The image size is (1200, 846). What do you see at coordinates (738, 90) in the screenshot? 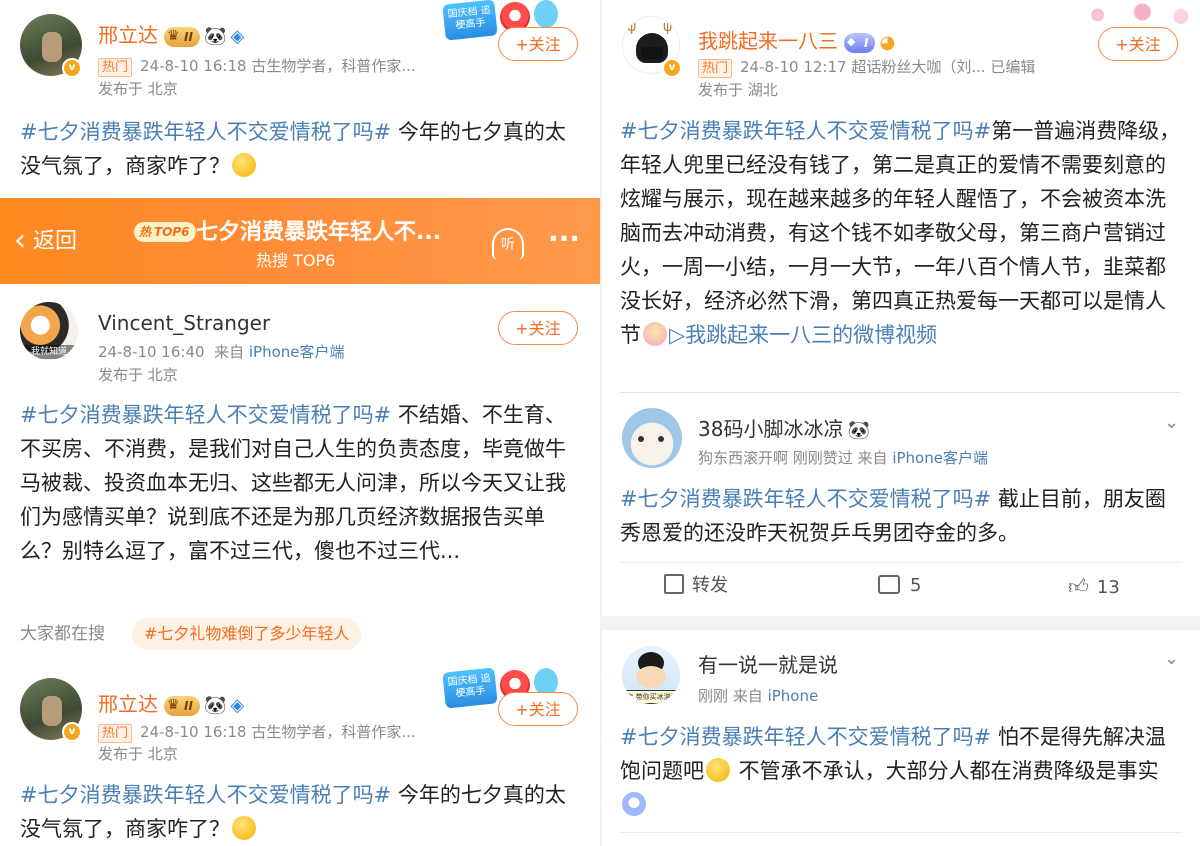
I see `post-location: 发布于 湖北` at bounding box center [738, 90].